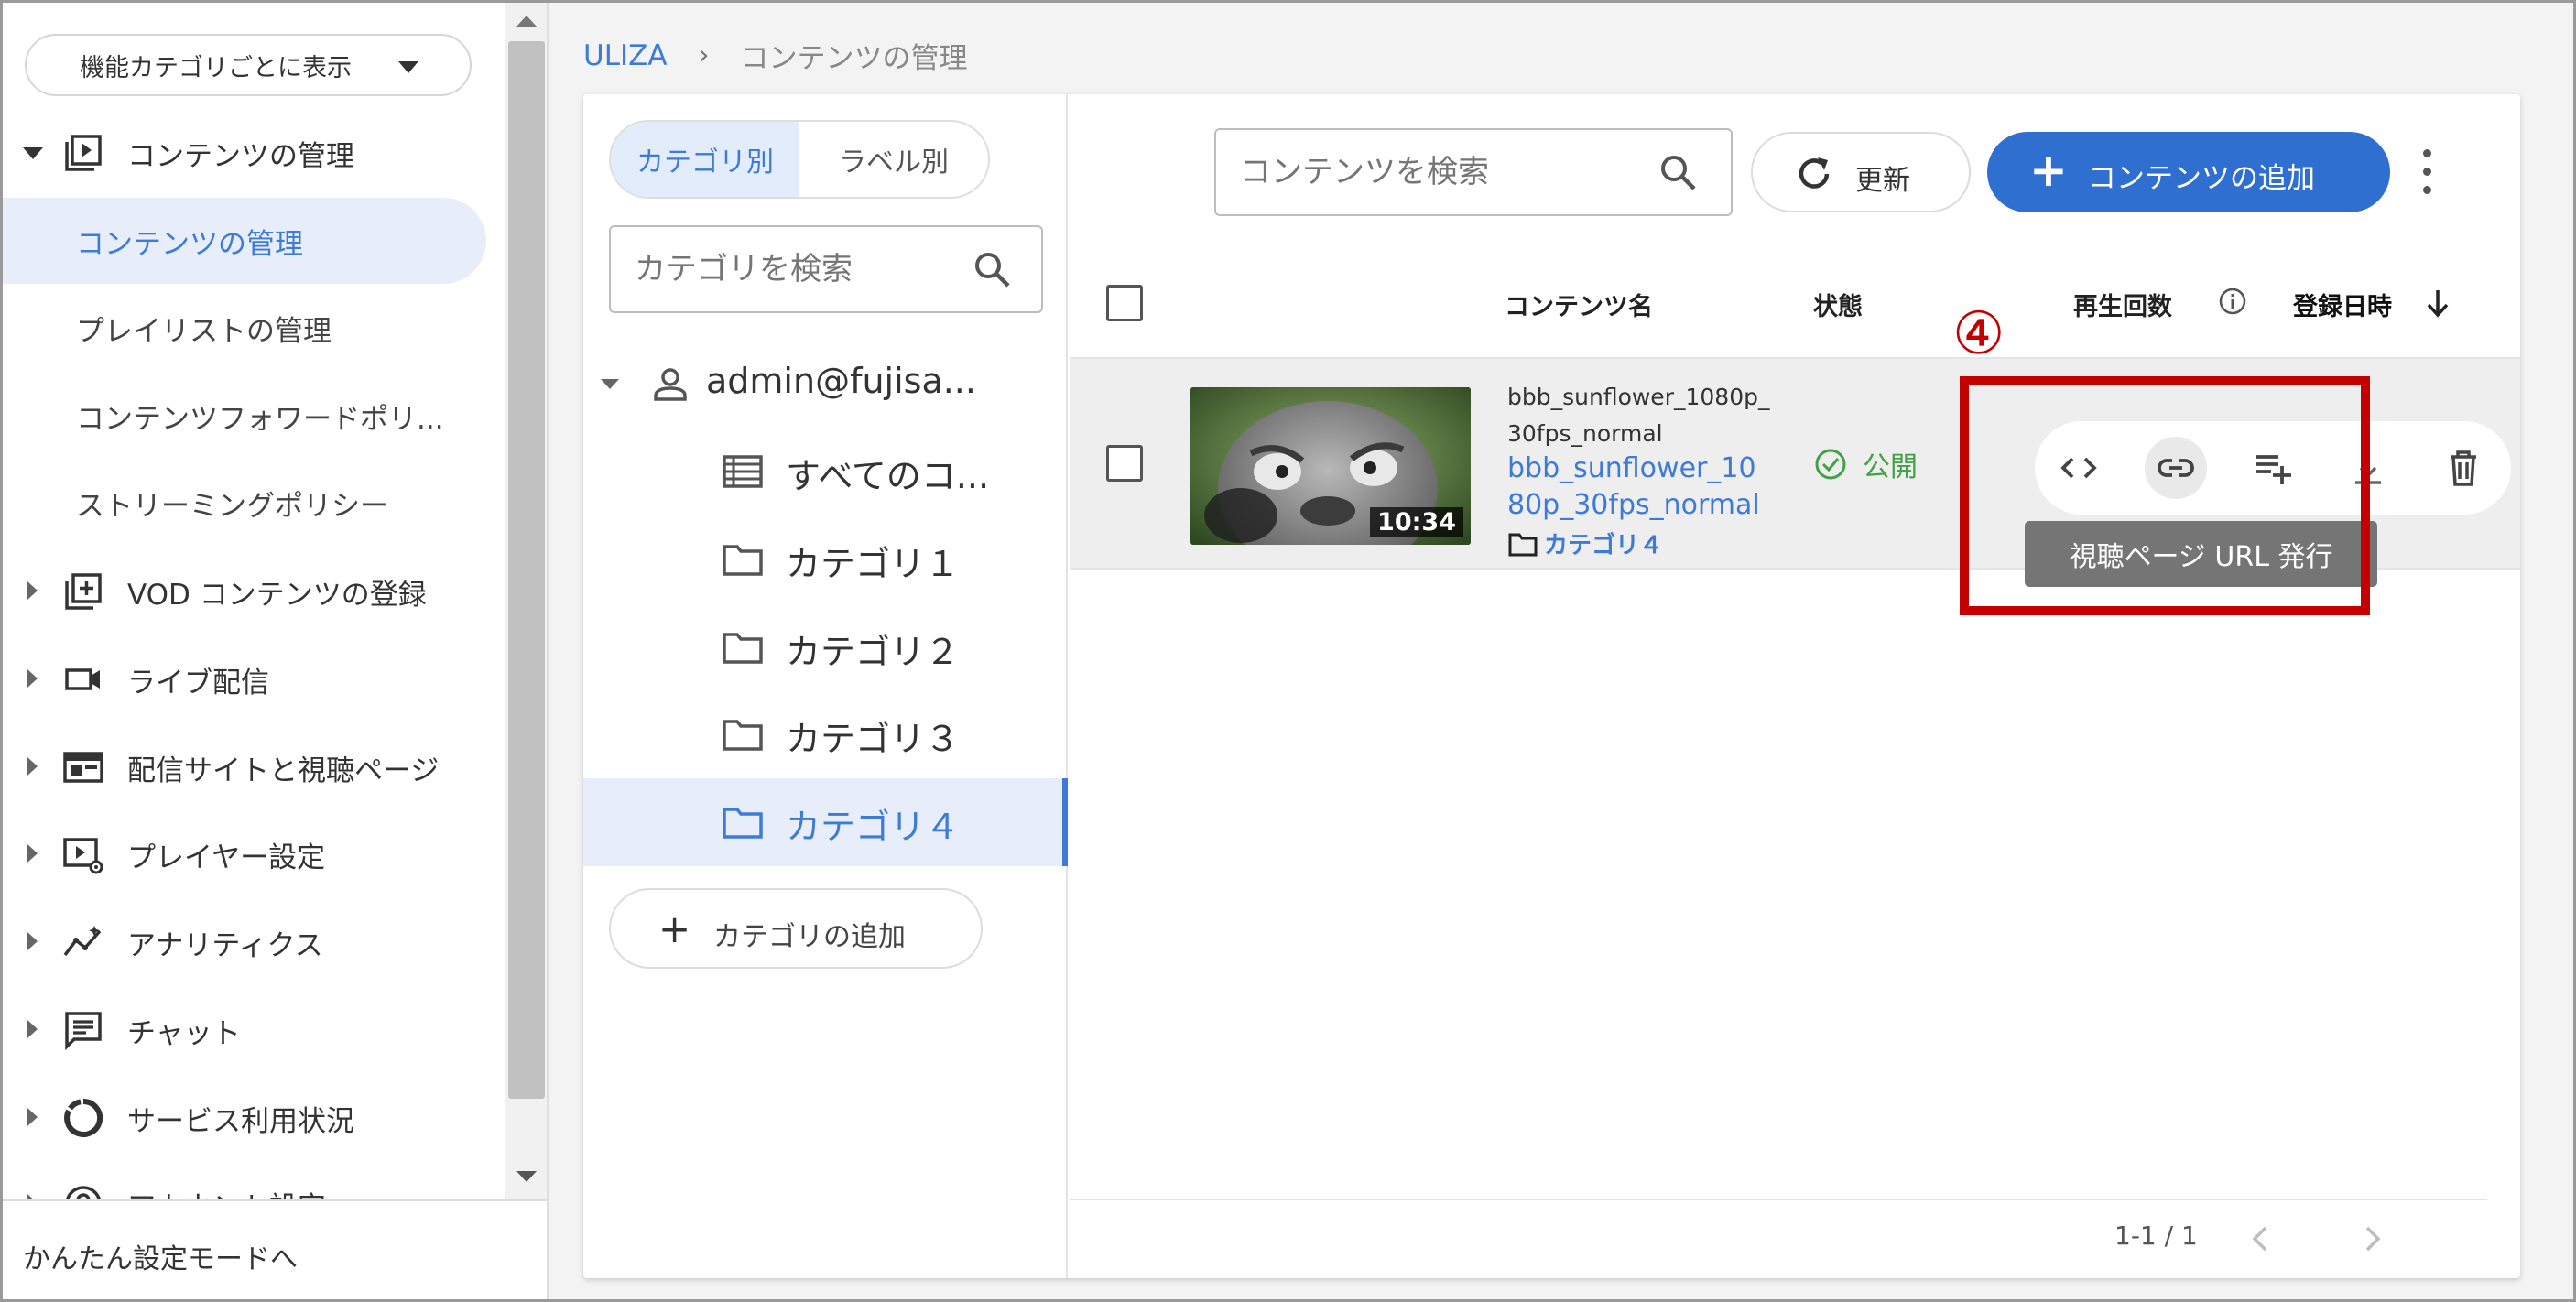 The image size is (2576, 1302). What do you see at coordinates (873, 652) in the screenshot?
I see `tree-item-label: カテゴリ２` at bounding box center [873, 652].